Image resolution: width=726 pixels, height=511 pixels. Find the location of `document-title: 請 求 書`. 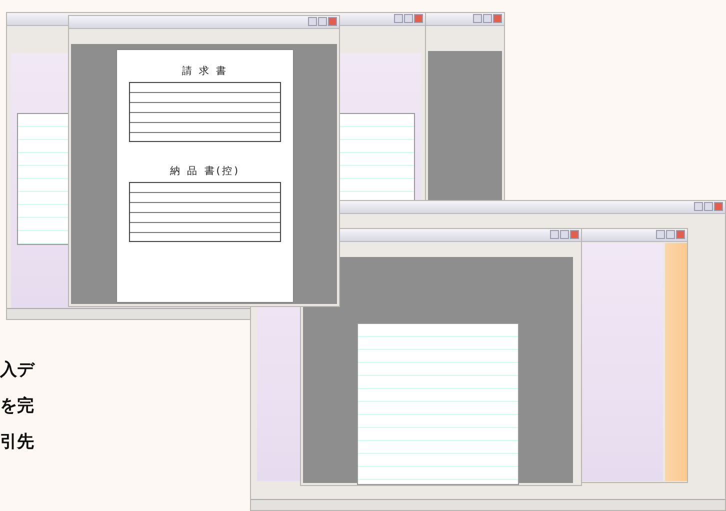

document-title: 請 求 書 is located at coordinates (205, 71).